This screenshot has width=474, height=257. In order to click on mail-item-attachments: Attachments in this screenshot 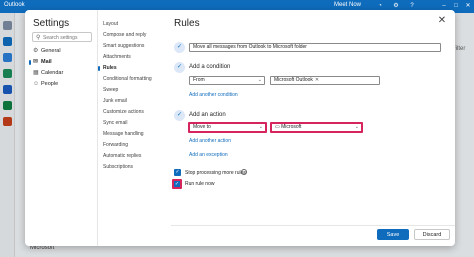, I will do `click(131, 57)`.